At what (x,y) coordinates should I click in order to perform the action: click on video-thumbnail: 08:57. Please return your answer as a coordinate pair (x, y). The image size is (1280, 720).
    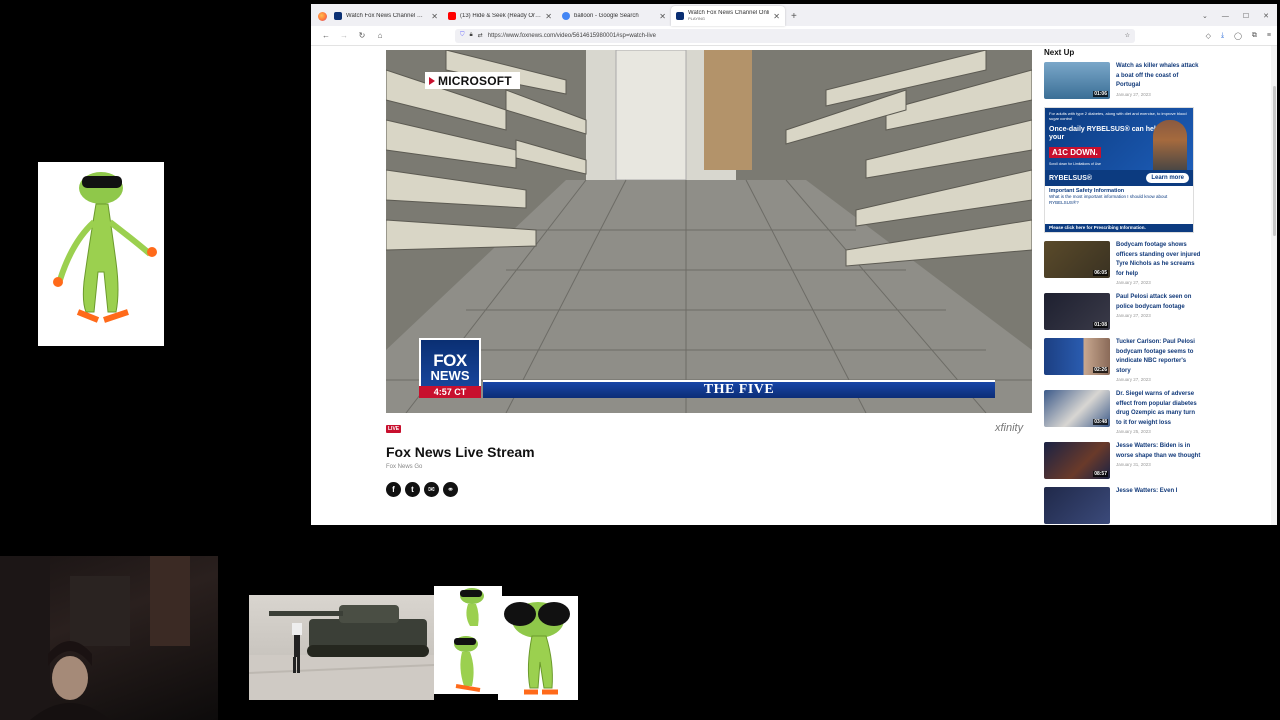
    Looking at the image, I should click on (1077, 460).